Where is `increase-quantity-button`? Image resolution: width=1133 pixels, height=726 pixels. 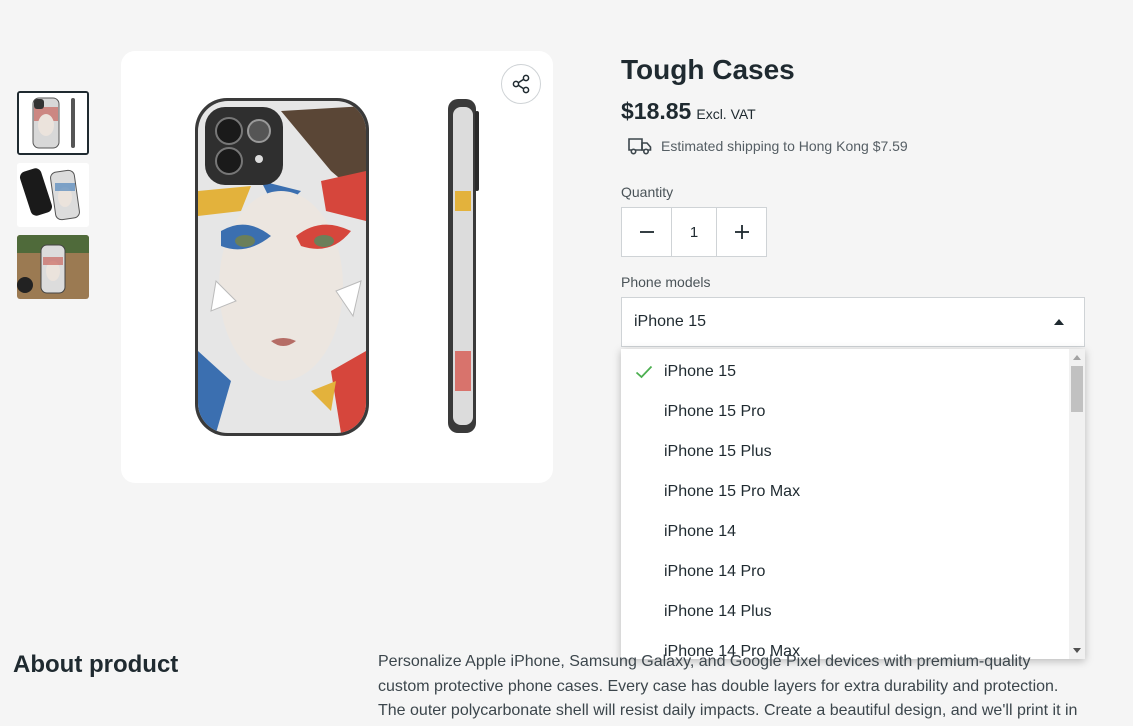
increase-quantity-button is located at coordinates (741, 232).